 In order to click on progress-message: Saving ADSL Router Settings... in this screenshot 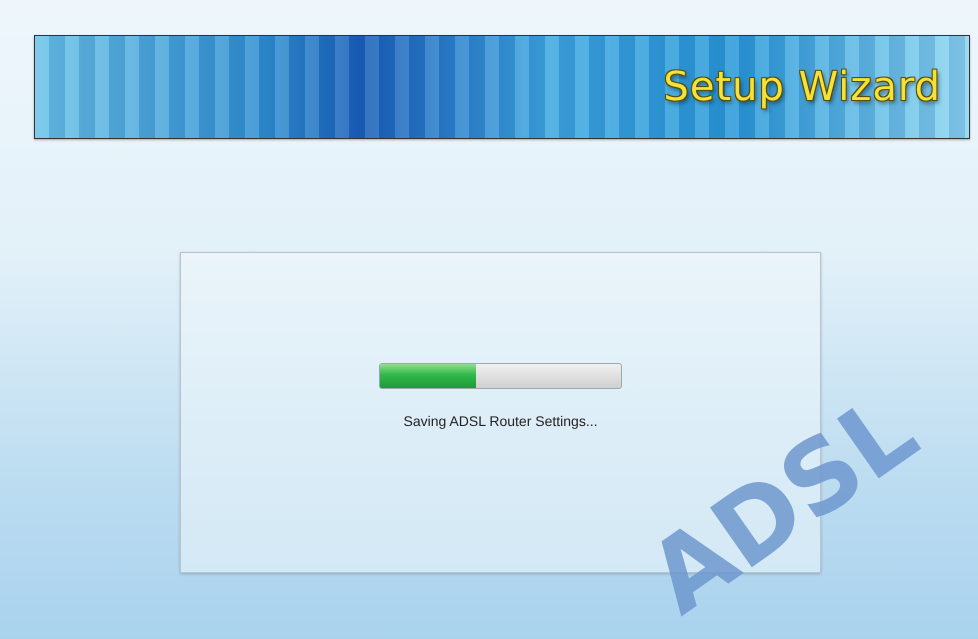, I will do `click(500, 421)`.